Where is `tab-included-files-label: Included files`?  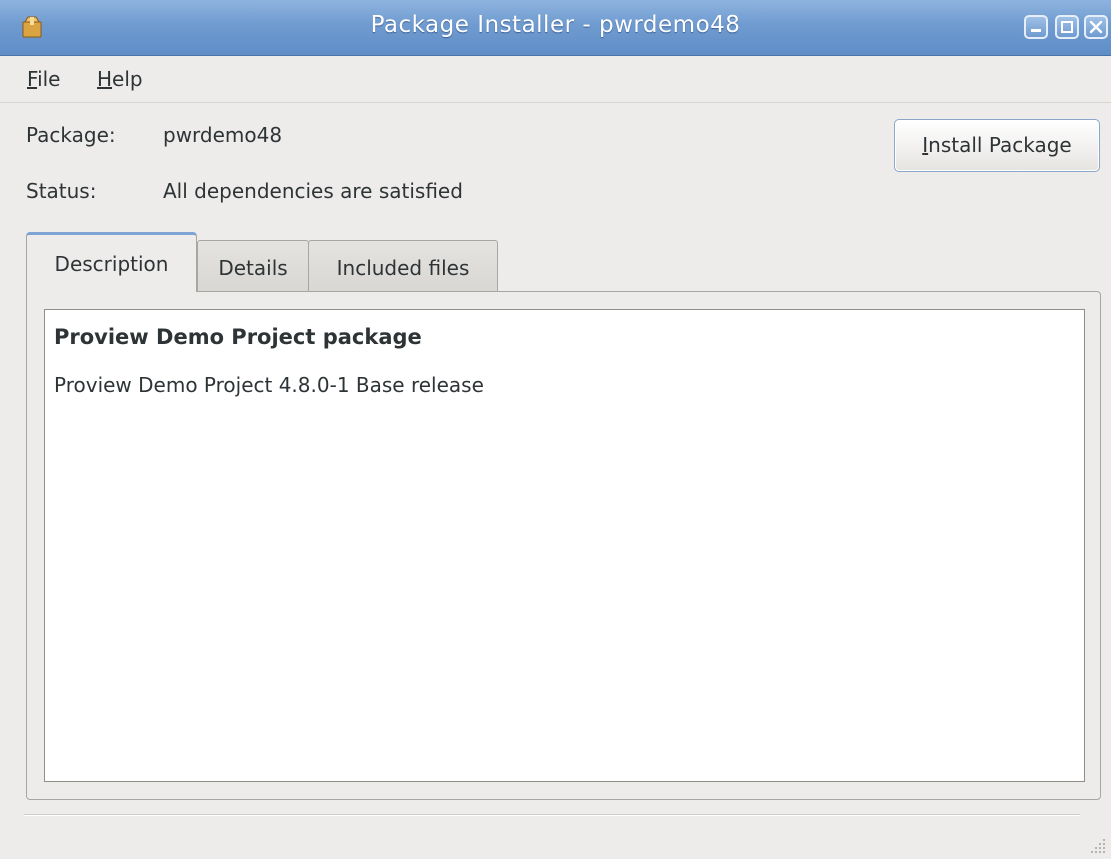 tab-included-files-label: Included files is located at coordinates (403, 268).